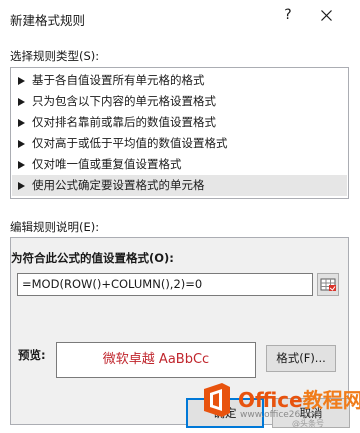 Image resolution: width=360 pixels, height=433 pixels. I want to click on watermark-brand: Office教程网, so click(299, 398).